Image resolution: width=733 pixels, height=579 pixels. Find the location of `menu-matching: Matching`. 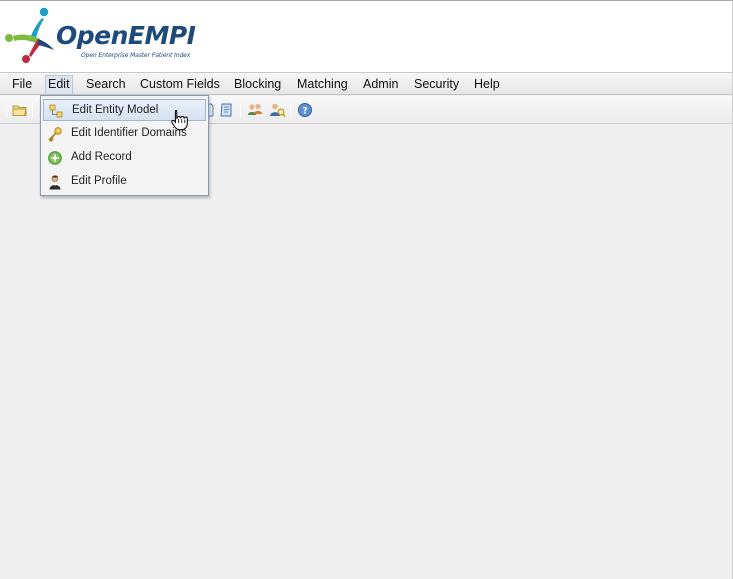

menu-matching: Matching is located at coordinates (322, 84).